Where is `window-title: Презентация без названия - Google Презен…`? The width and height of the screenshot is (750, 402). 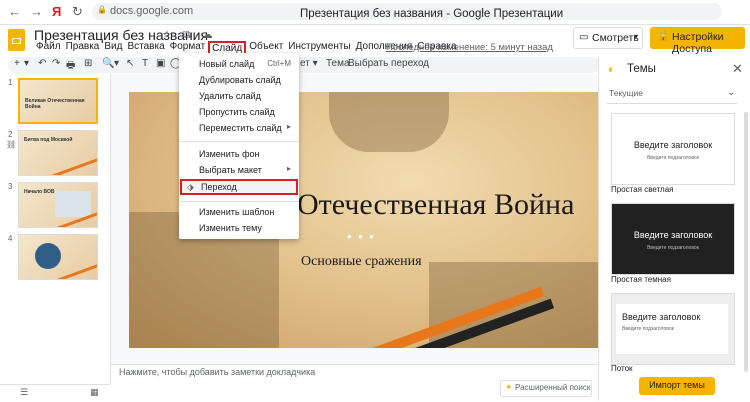 window-title: Презентация без названия - Google Презен… is located at coordinates (432, 14).